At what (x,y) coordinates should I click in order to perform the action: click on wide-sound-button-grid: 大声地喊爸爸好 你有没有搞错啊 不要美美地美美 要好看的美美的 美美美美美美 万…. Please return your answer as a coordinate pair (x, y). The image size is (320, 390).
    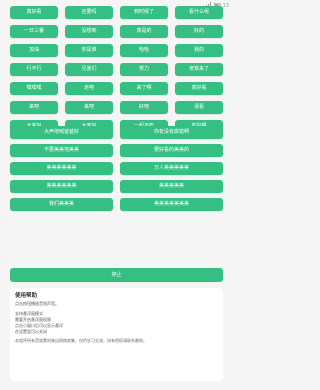
    Looking at the image, I should click on (116, 168).